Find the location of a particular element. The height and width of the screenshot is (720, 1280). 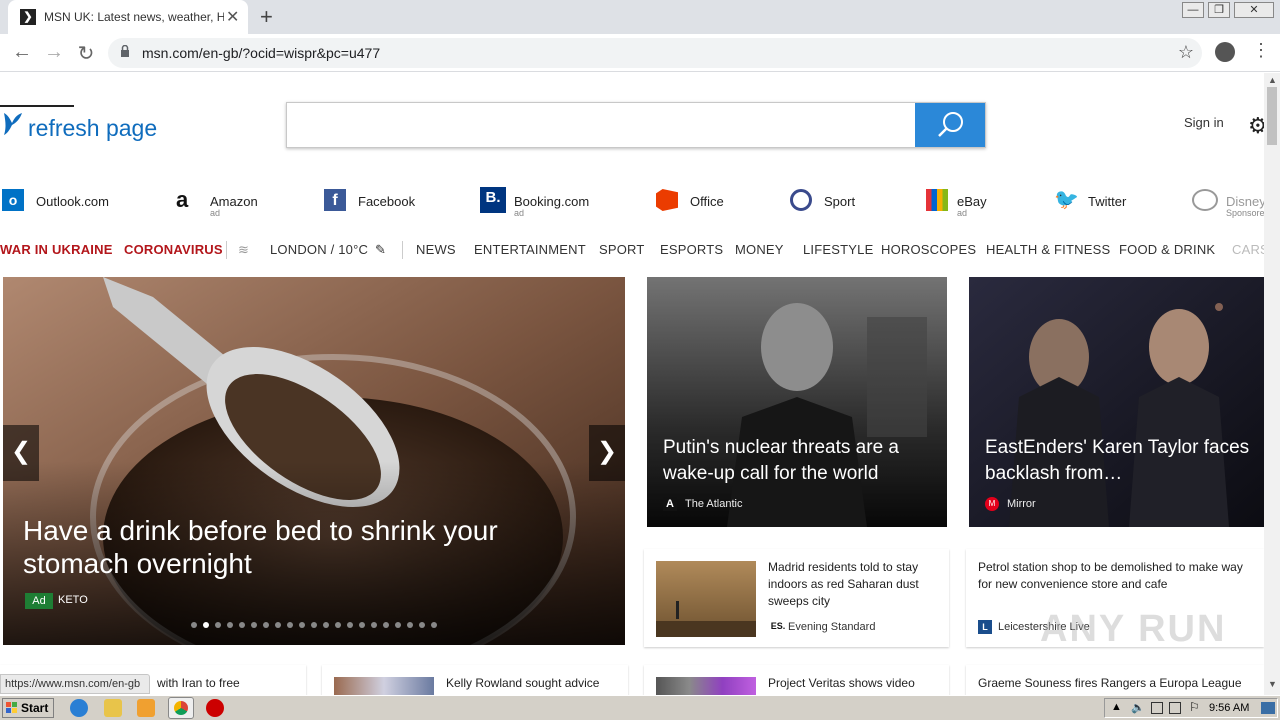

media-player-icon is located at coordinates (146, 708).